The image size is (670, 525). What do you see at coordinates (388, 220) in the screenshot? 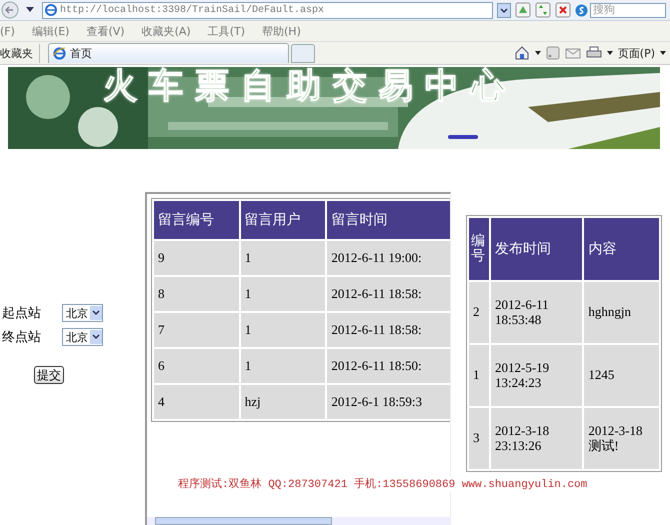
I see `column-header: 留言时间` at bounding box center [388, 220].